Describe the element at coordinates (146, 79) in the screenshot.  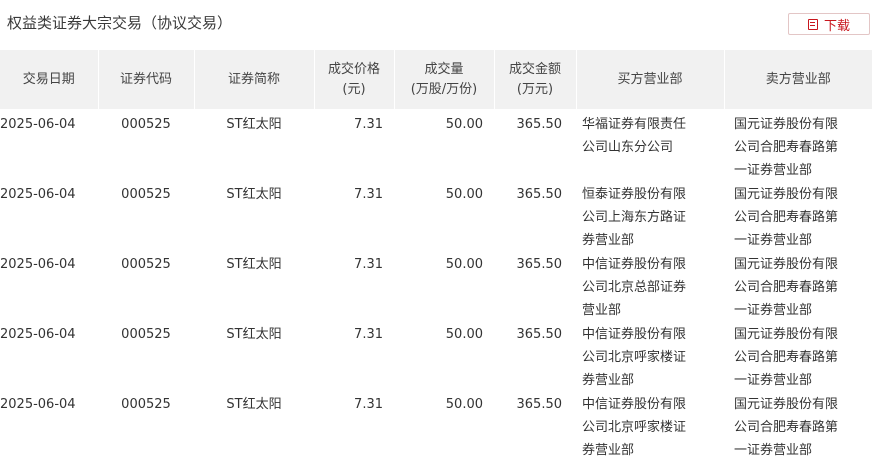
I see `col-header-code: 证券代码` at that location.